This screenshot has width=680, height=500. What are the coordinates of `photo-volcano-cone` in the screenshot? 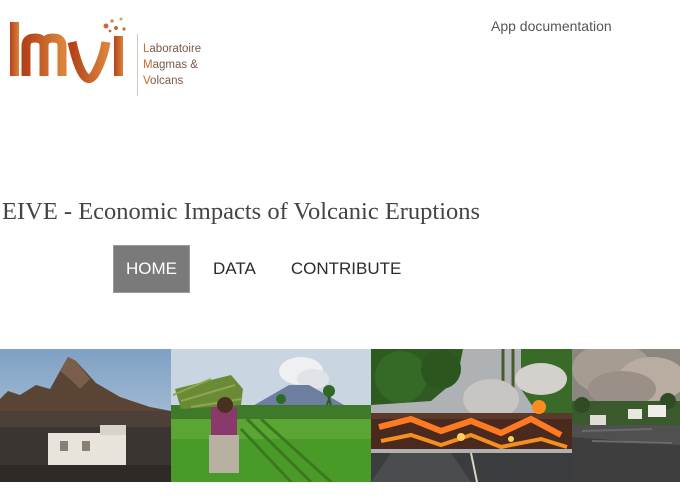 It's located at (85, 415).